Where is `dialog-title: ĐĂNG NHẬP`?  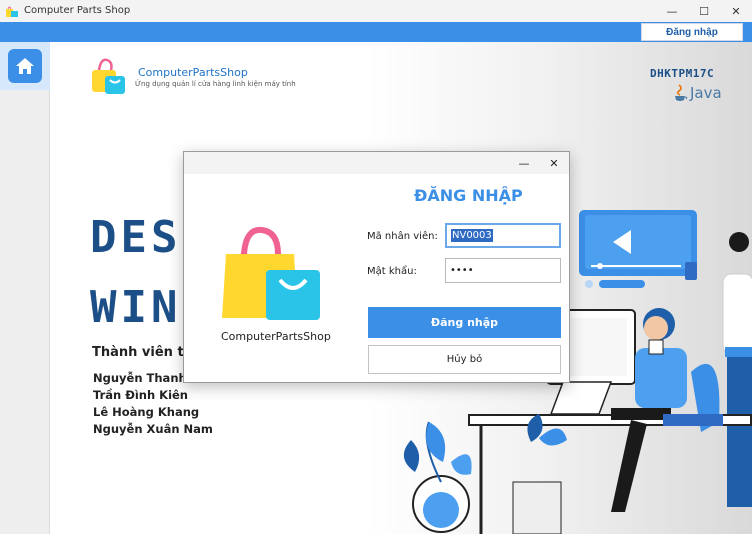 dialog-title: ĐĂNG NHẬP is located at coordinates (468, 195).